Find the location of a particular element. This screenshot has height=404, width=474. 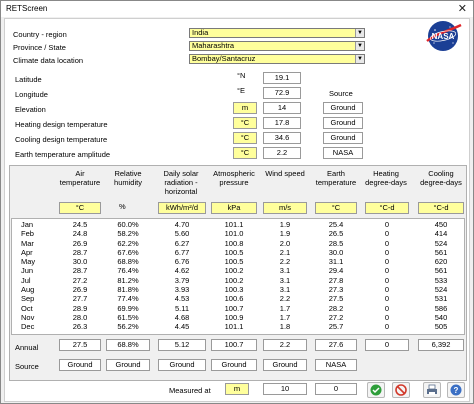

table-cell: 69.9% is located at coordinates (128, 308).